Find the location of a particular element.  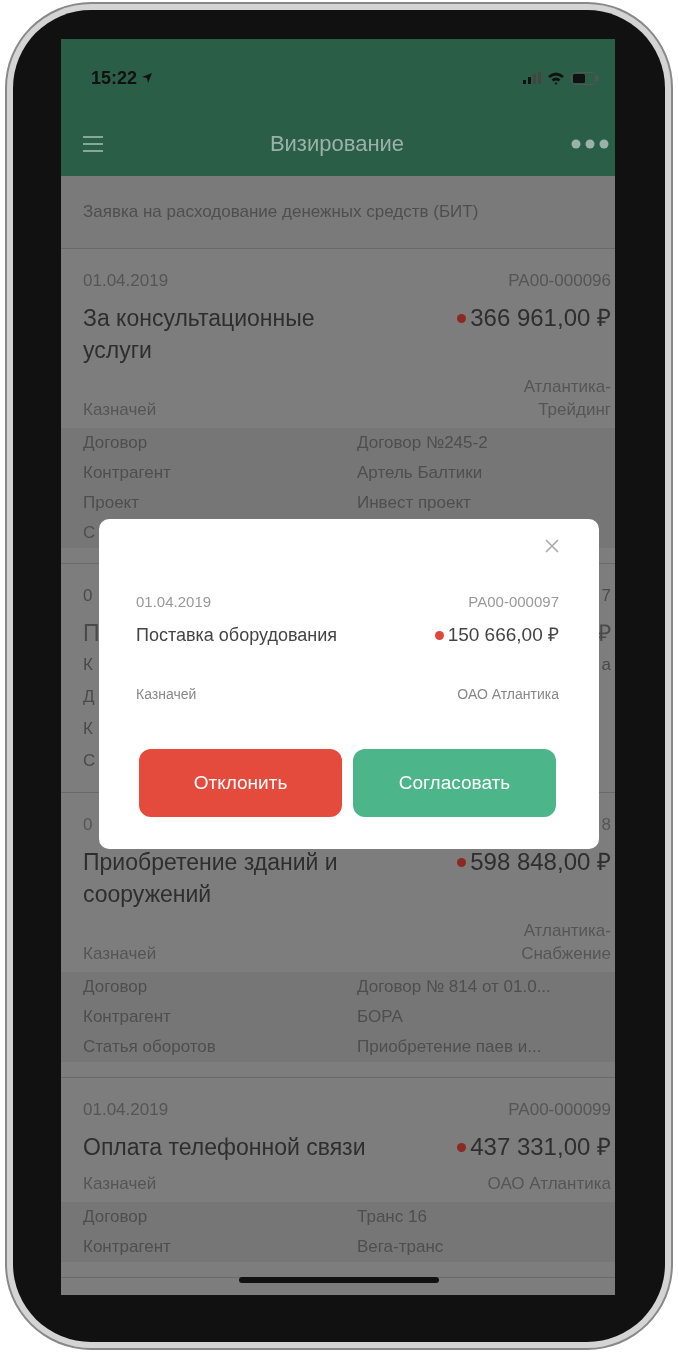

card-title: Приобретение зданий и сооружений is located at coordinates (211, 878).